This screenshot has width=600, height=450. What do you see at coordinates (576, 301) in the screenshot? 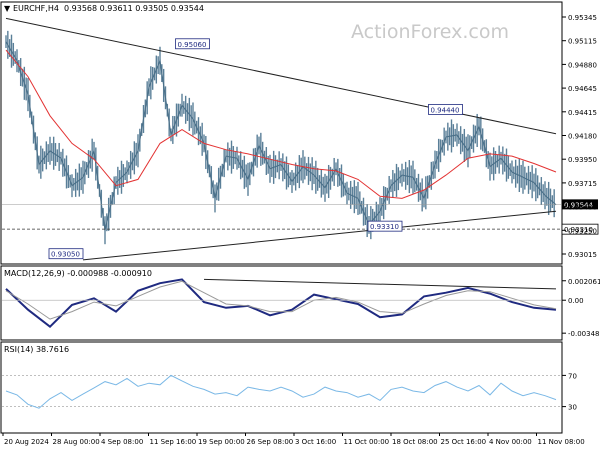
I see `macd-y-tick-label: 0.00` at bounding box center [576, 301].